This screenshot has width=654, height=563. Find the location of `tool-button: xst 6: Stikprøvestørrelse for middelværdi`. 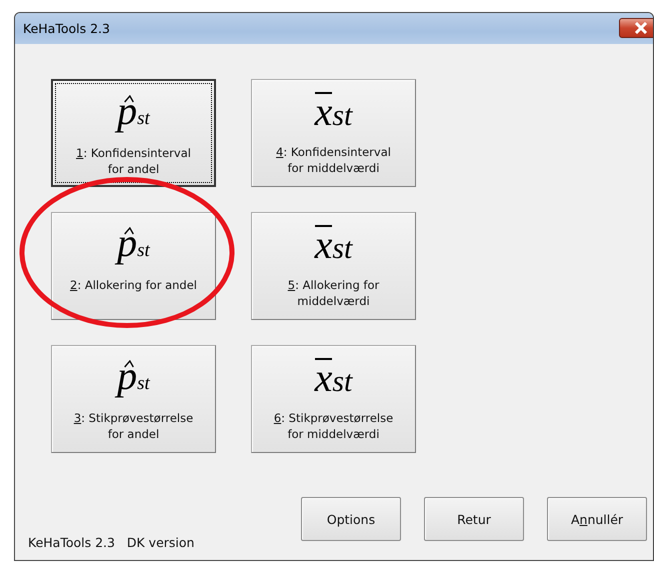

tool-button: xst 6: Stikprøvestørrelse for middelværdi is located at coordinates (333, 399).